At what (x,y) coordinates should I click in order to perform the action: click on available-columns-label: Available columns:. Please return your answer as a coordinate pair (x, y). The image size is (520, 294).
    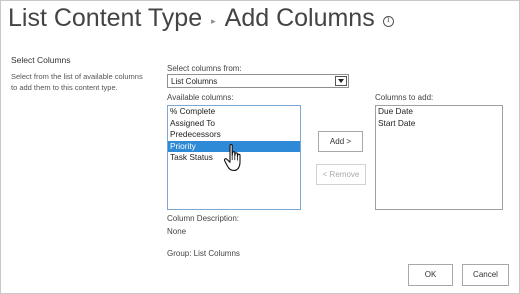
    Looking at the image, I should click on (200, 97).